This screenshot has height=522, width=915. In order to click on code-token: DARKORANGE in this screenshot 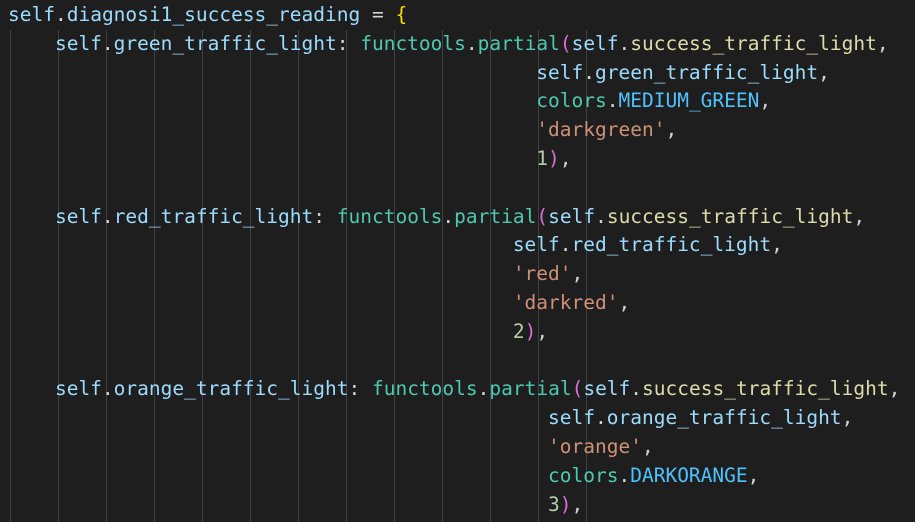, I will do `click(689, 475)`.